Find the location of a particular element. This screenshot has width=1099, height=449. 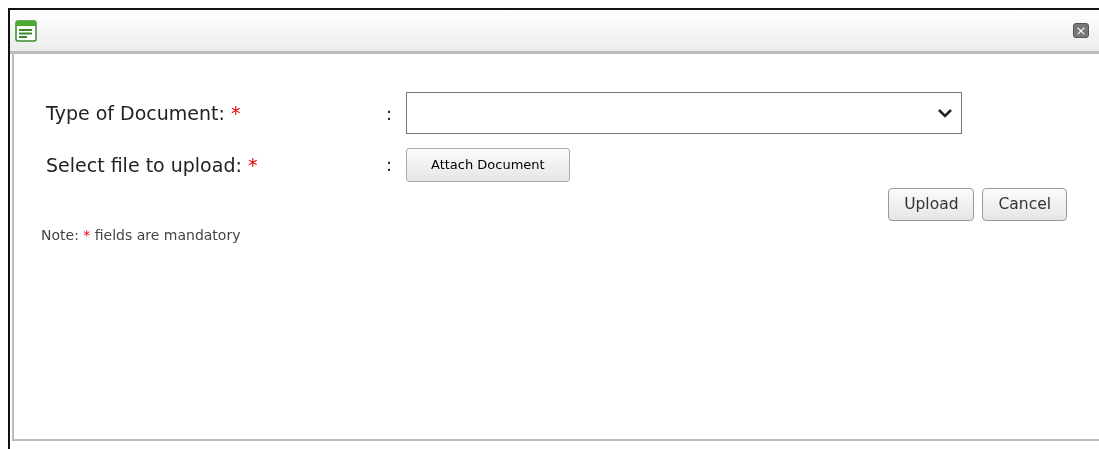

window-icon is located at coordinates (26, 31).